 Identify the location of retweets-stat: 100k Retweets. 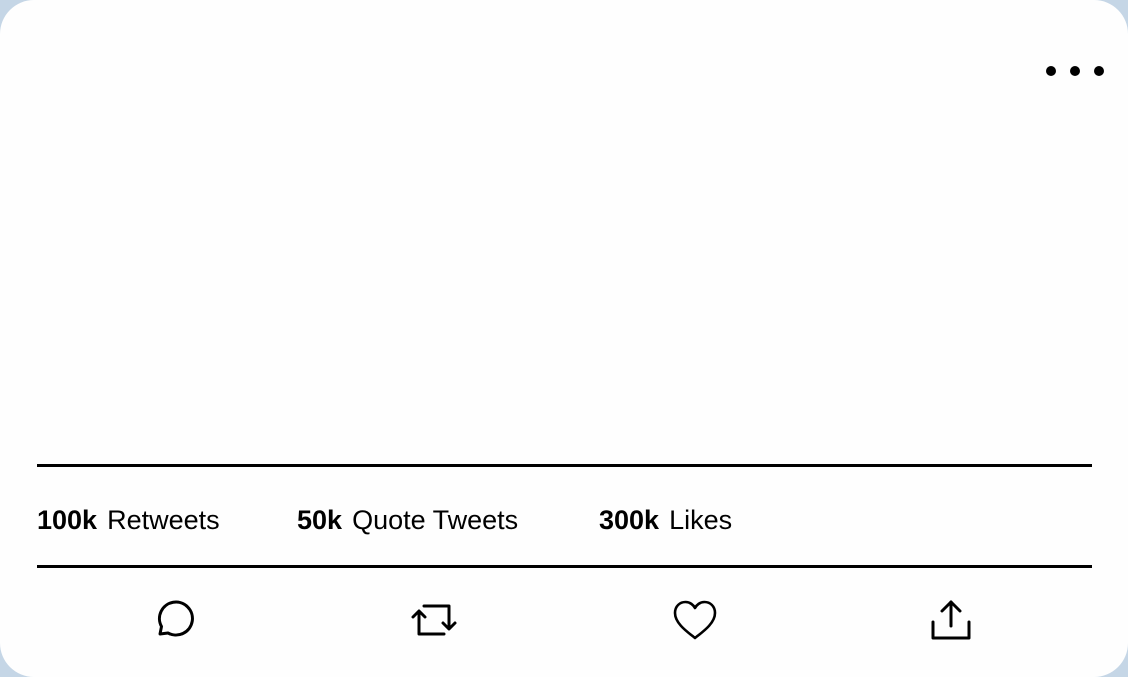
(167, 520).